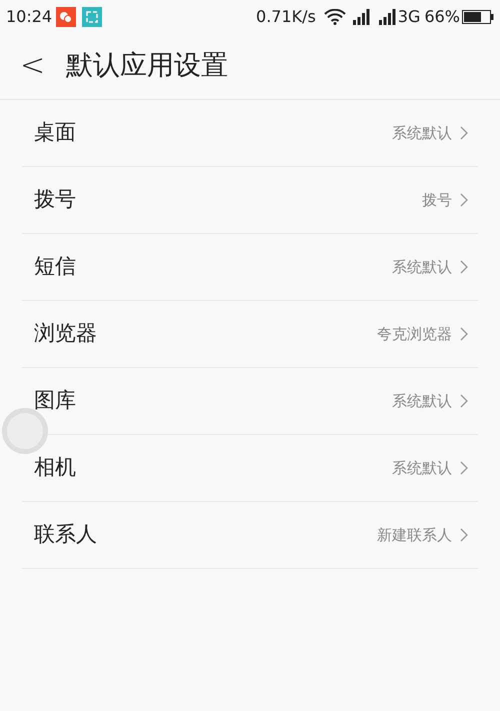 This screenshot has height=711, width=500. What do you see at coordinates (409, 17) in the screenshot?
I see `network-type: 3G` at bounding box center [409, 17].